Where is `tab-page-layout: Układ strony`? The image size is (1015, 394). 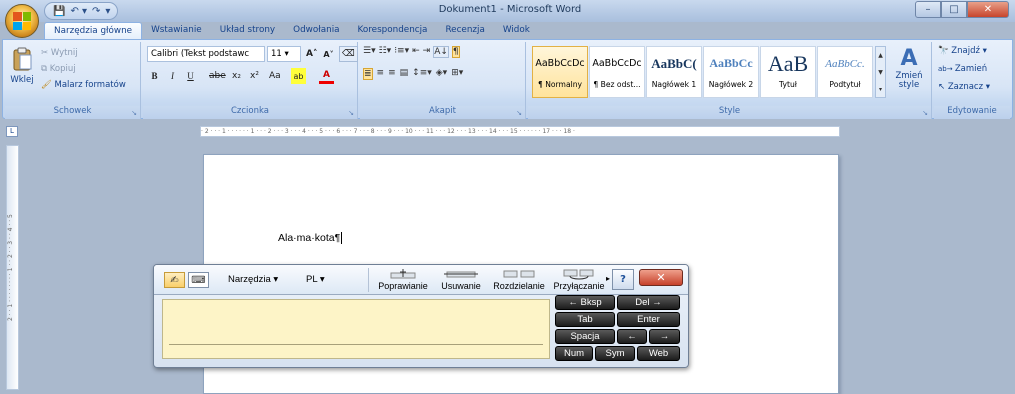 tab-page-layout: Układ strony is located at coordinates (247, 31).